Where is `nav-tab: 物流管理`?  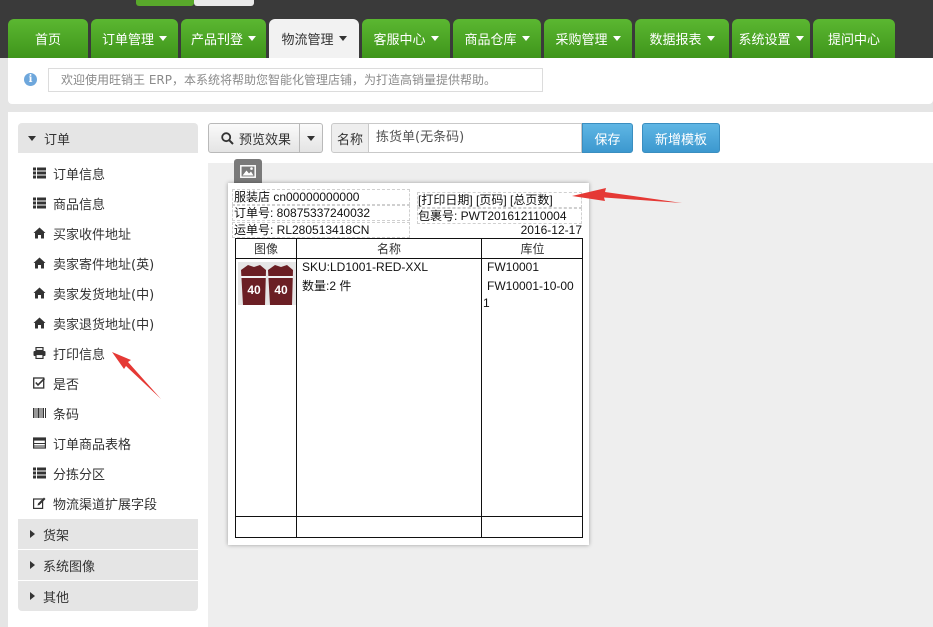
nav-tab: 物流管理 is located at coordinates (314, 38).